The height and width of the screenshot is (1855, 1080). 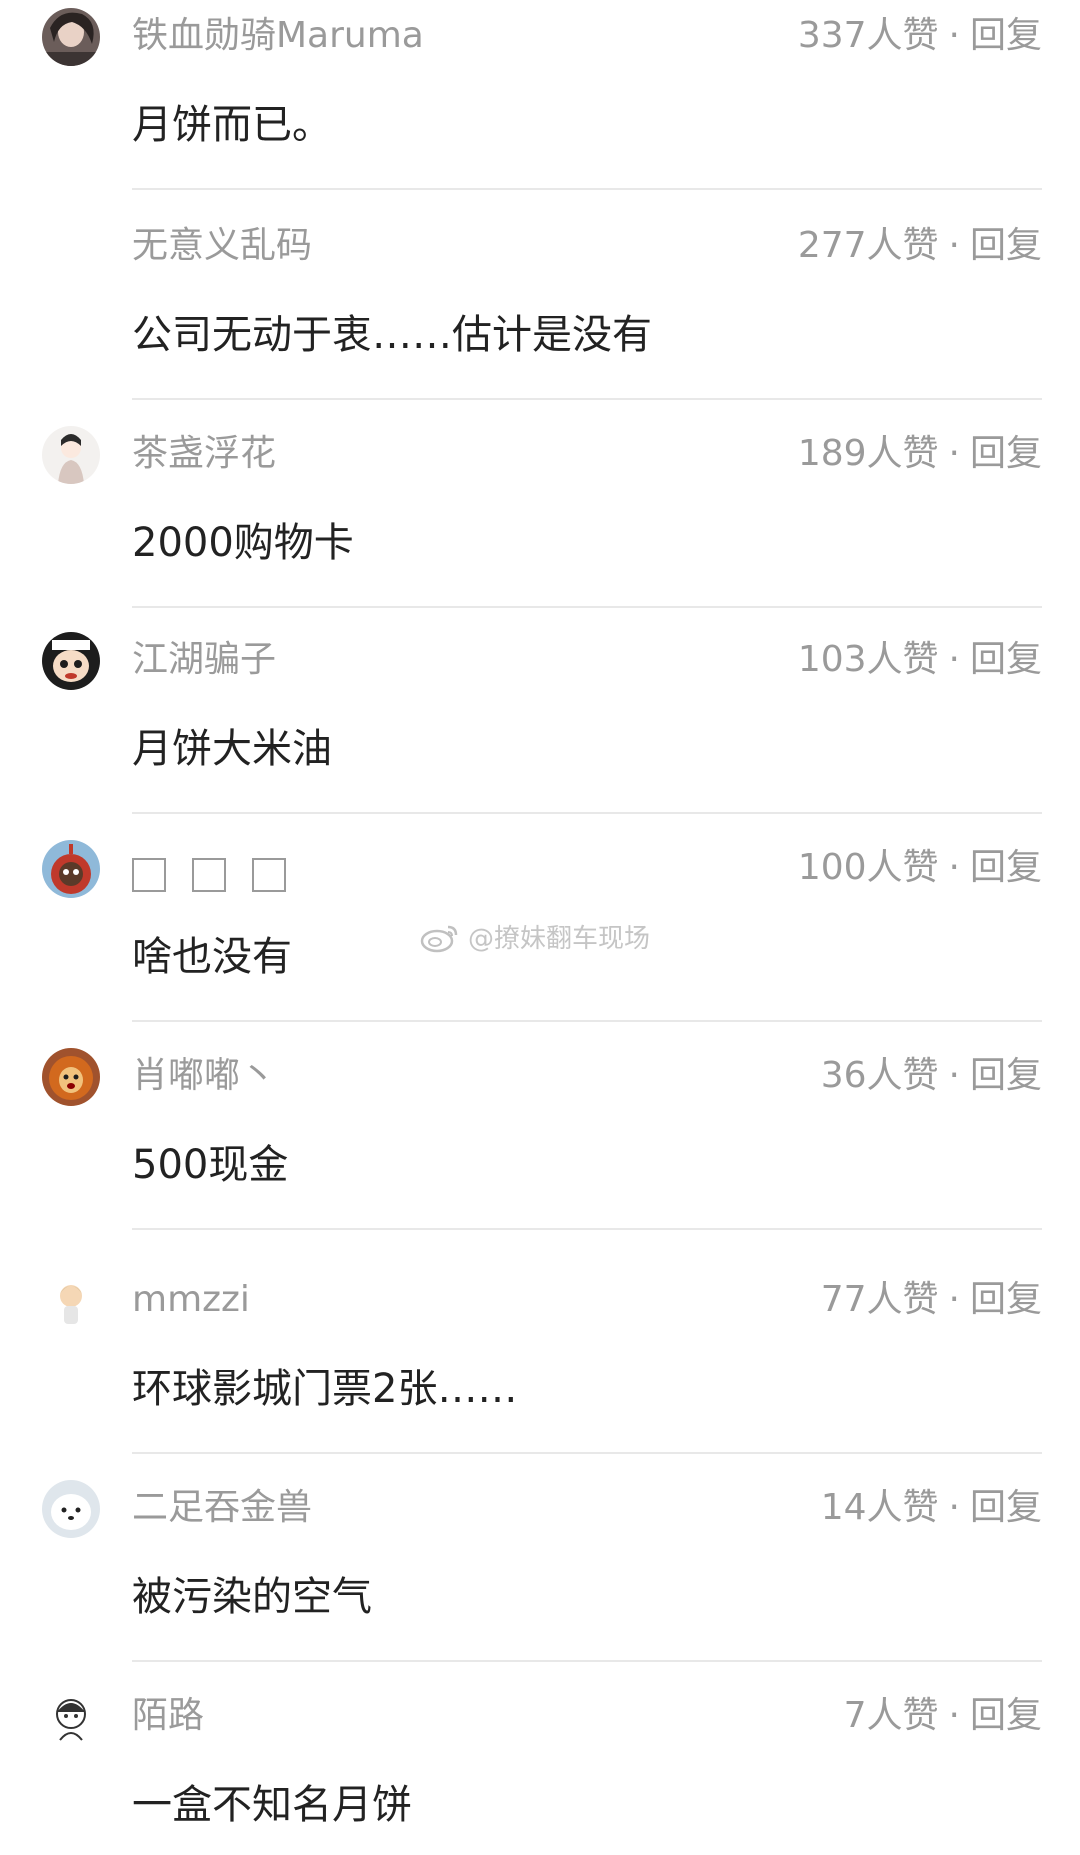 What do you see at coordinates (880, 1299) in the screenshot?
I see `like-count: 77人赞` at bounding box center [880, 1299].